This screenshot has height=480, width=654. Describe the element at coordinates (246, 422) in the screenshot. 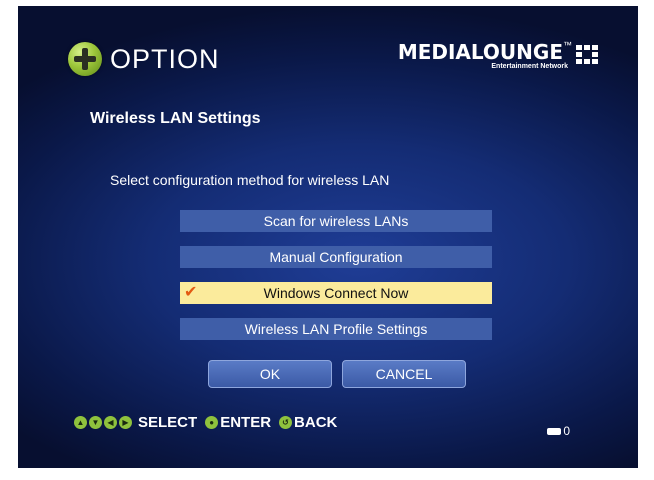

I see `enter-hint: ENTER` at that location.